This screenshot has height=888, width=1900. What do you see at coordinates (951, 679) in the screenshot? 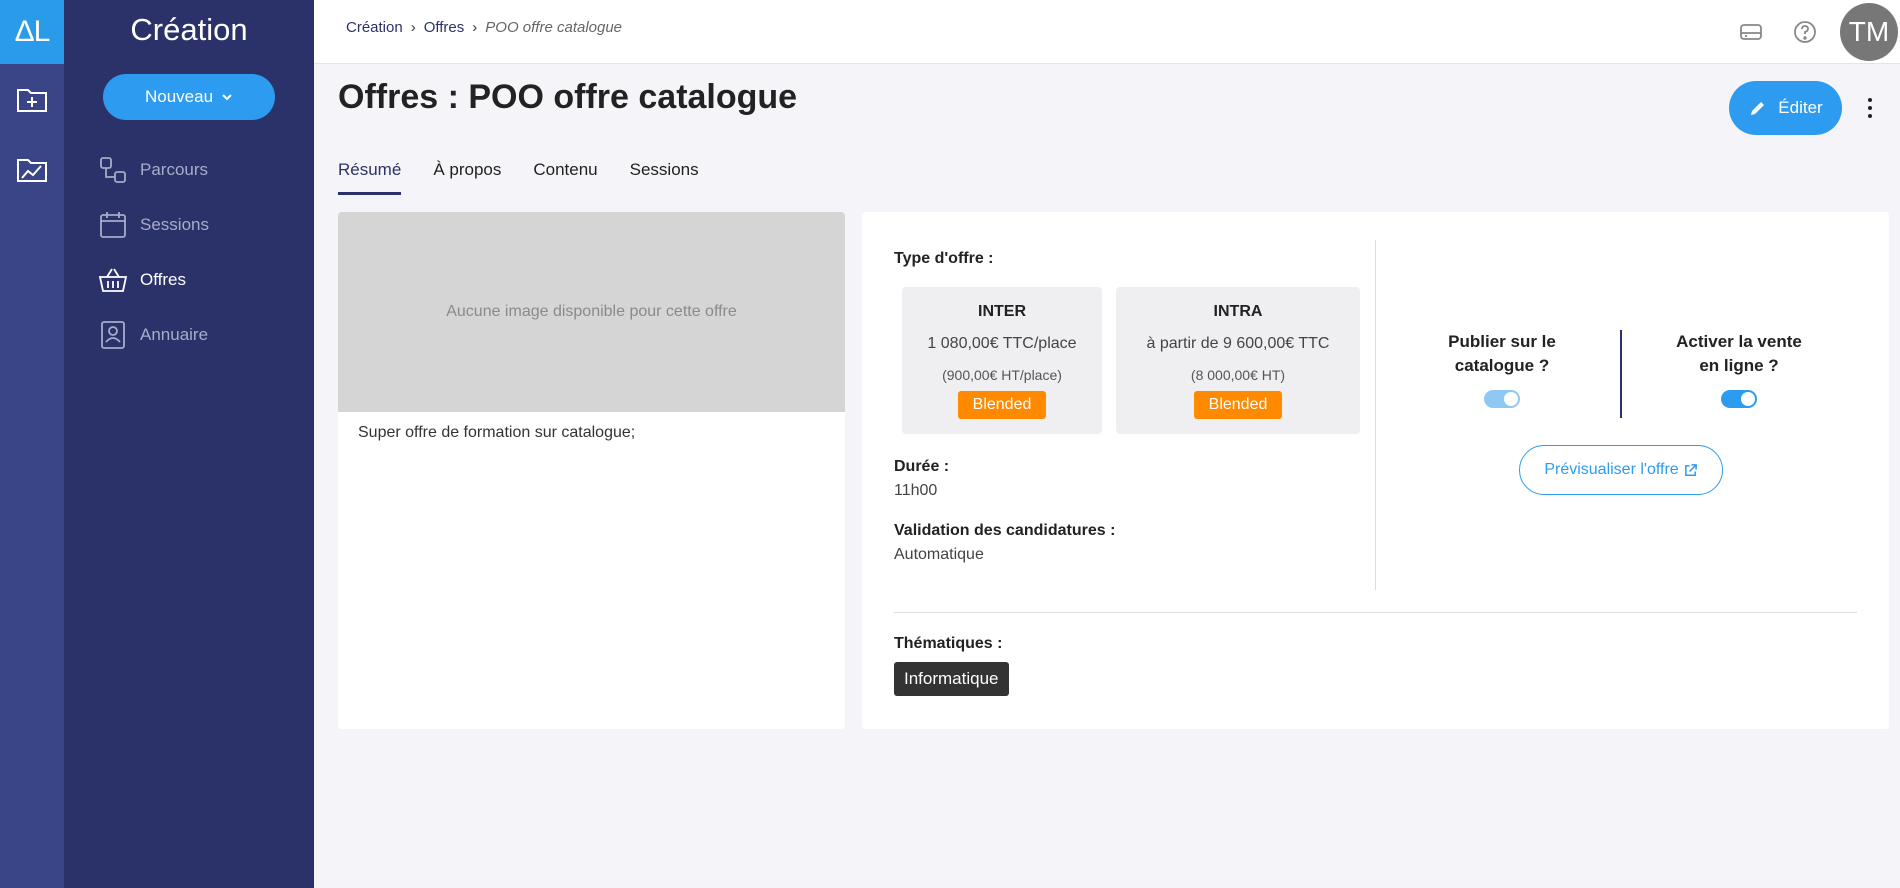
I see `theme-chip: Informatique` at bounding box center [951, 679].